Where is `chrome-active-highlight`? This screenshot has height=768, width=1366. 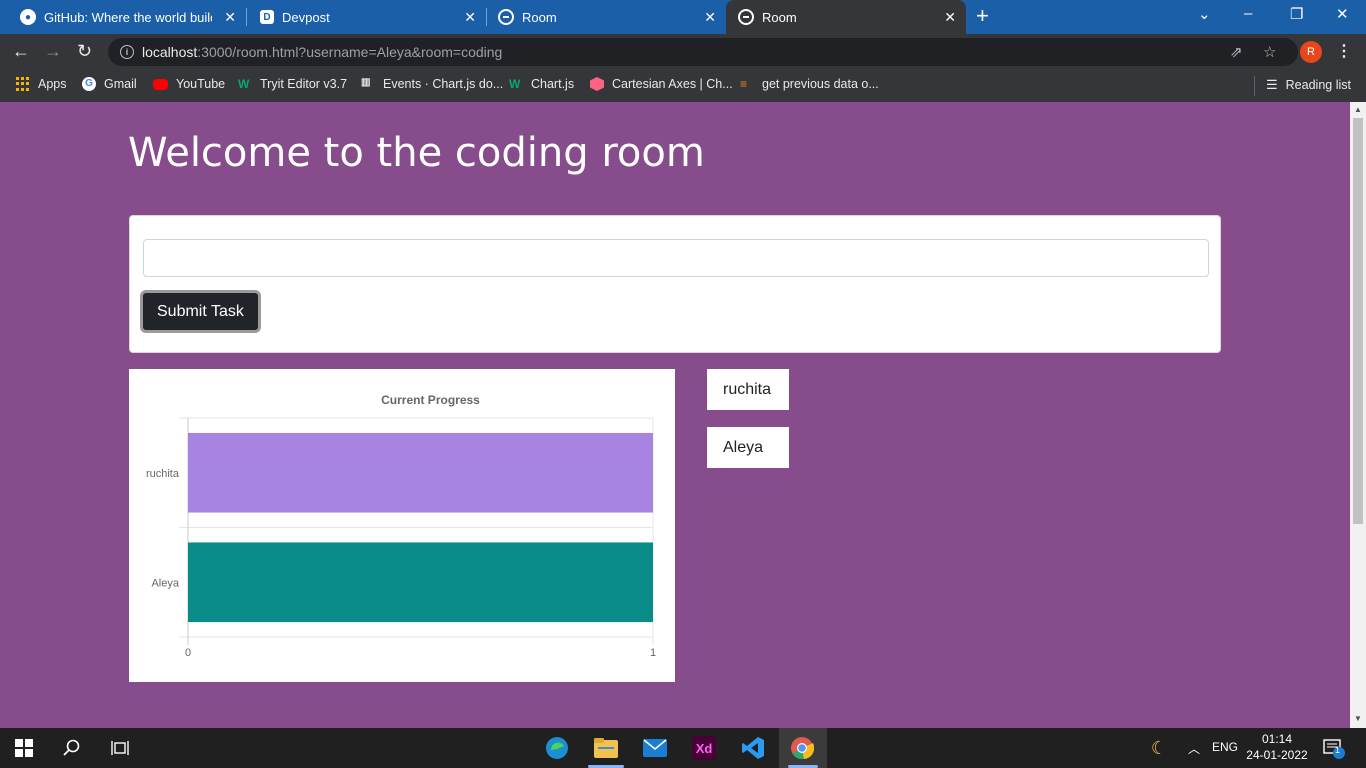 chrome-active-highlight is located at coordinates (803, 748).